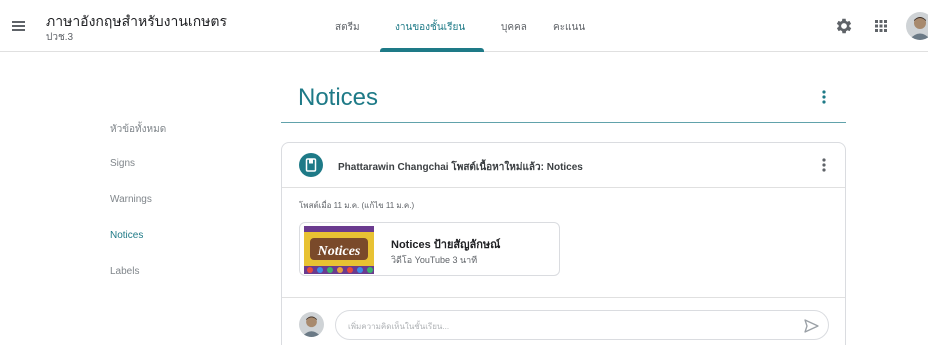  I want to click on tab-stream: สตรีม, so click(347, 27).